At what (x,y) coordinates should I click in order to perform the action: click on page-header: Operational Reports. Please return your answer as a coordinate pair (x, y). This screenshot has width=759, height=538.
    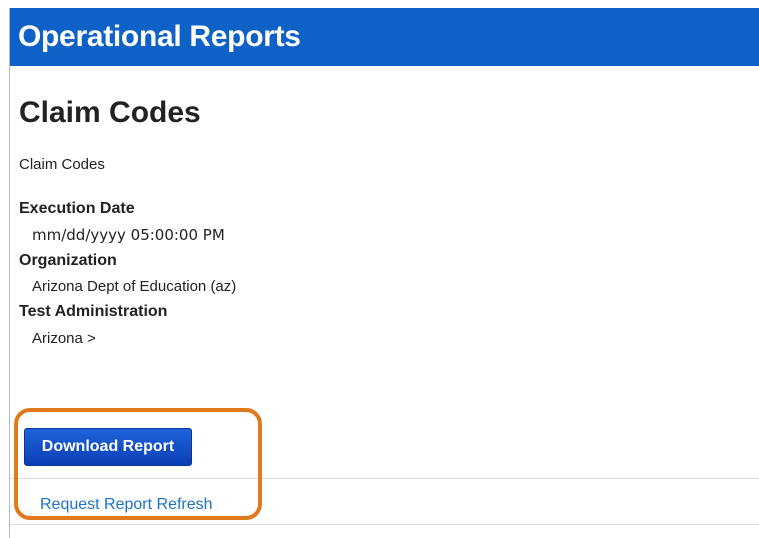
    Looking at the image, I should click on (384, 37).